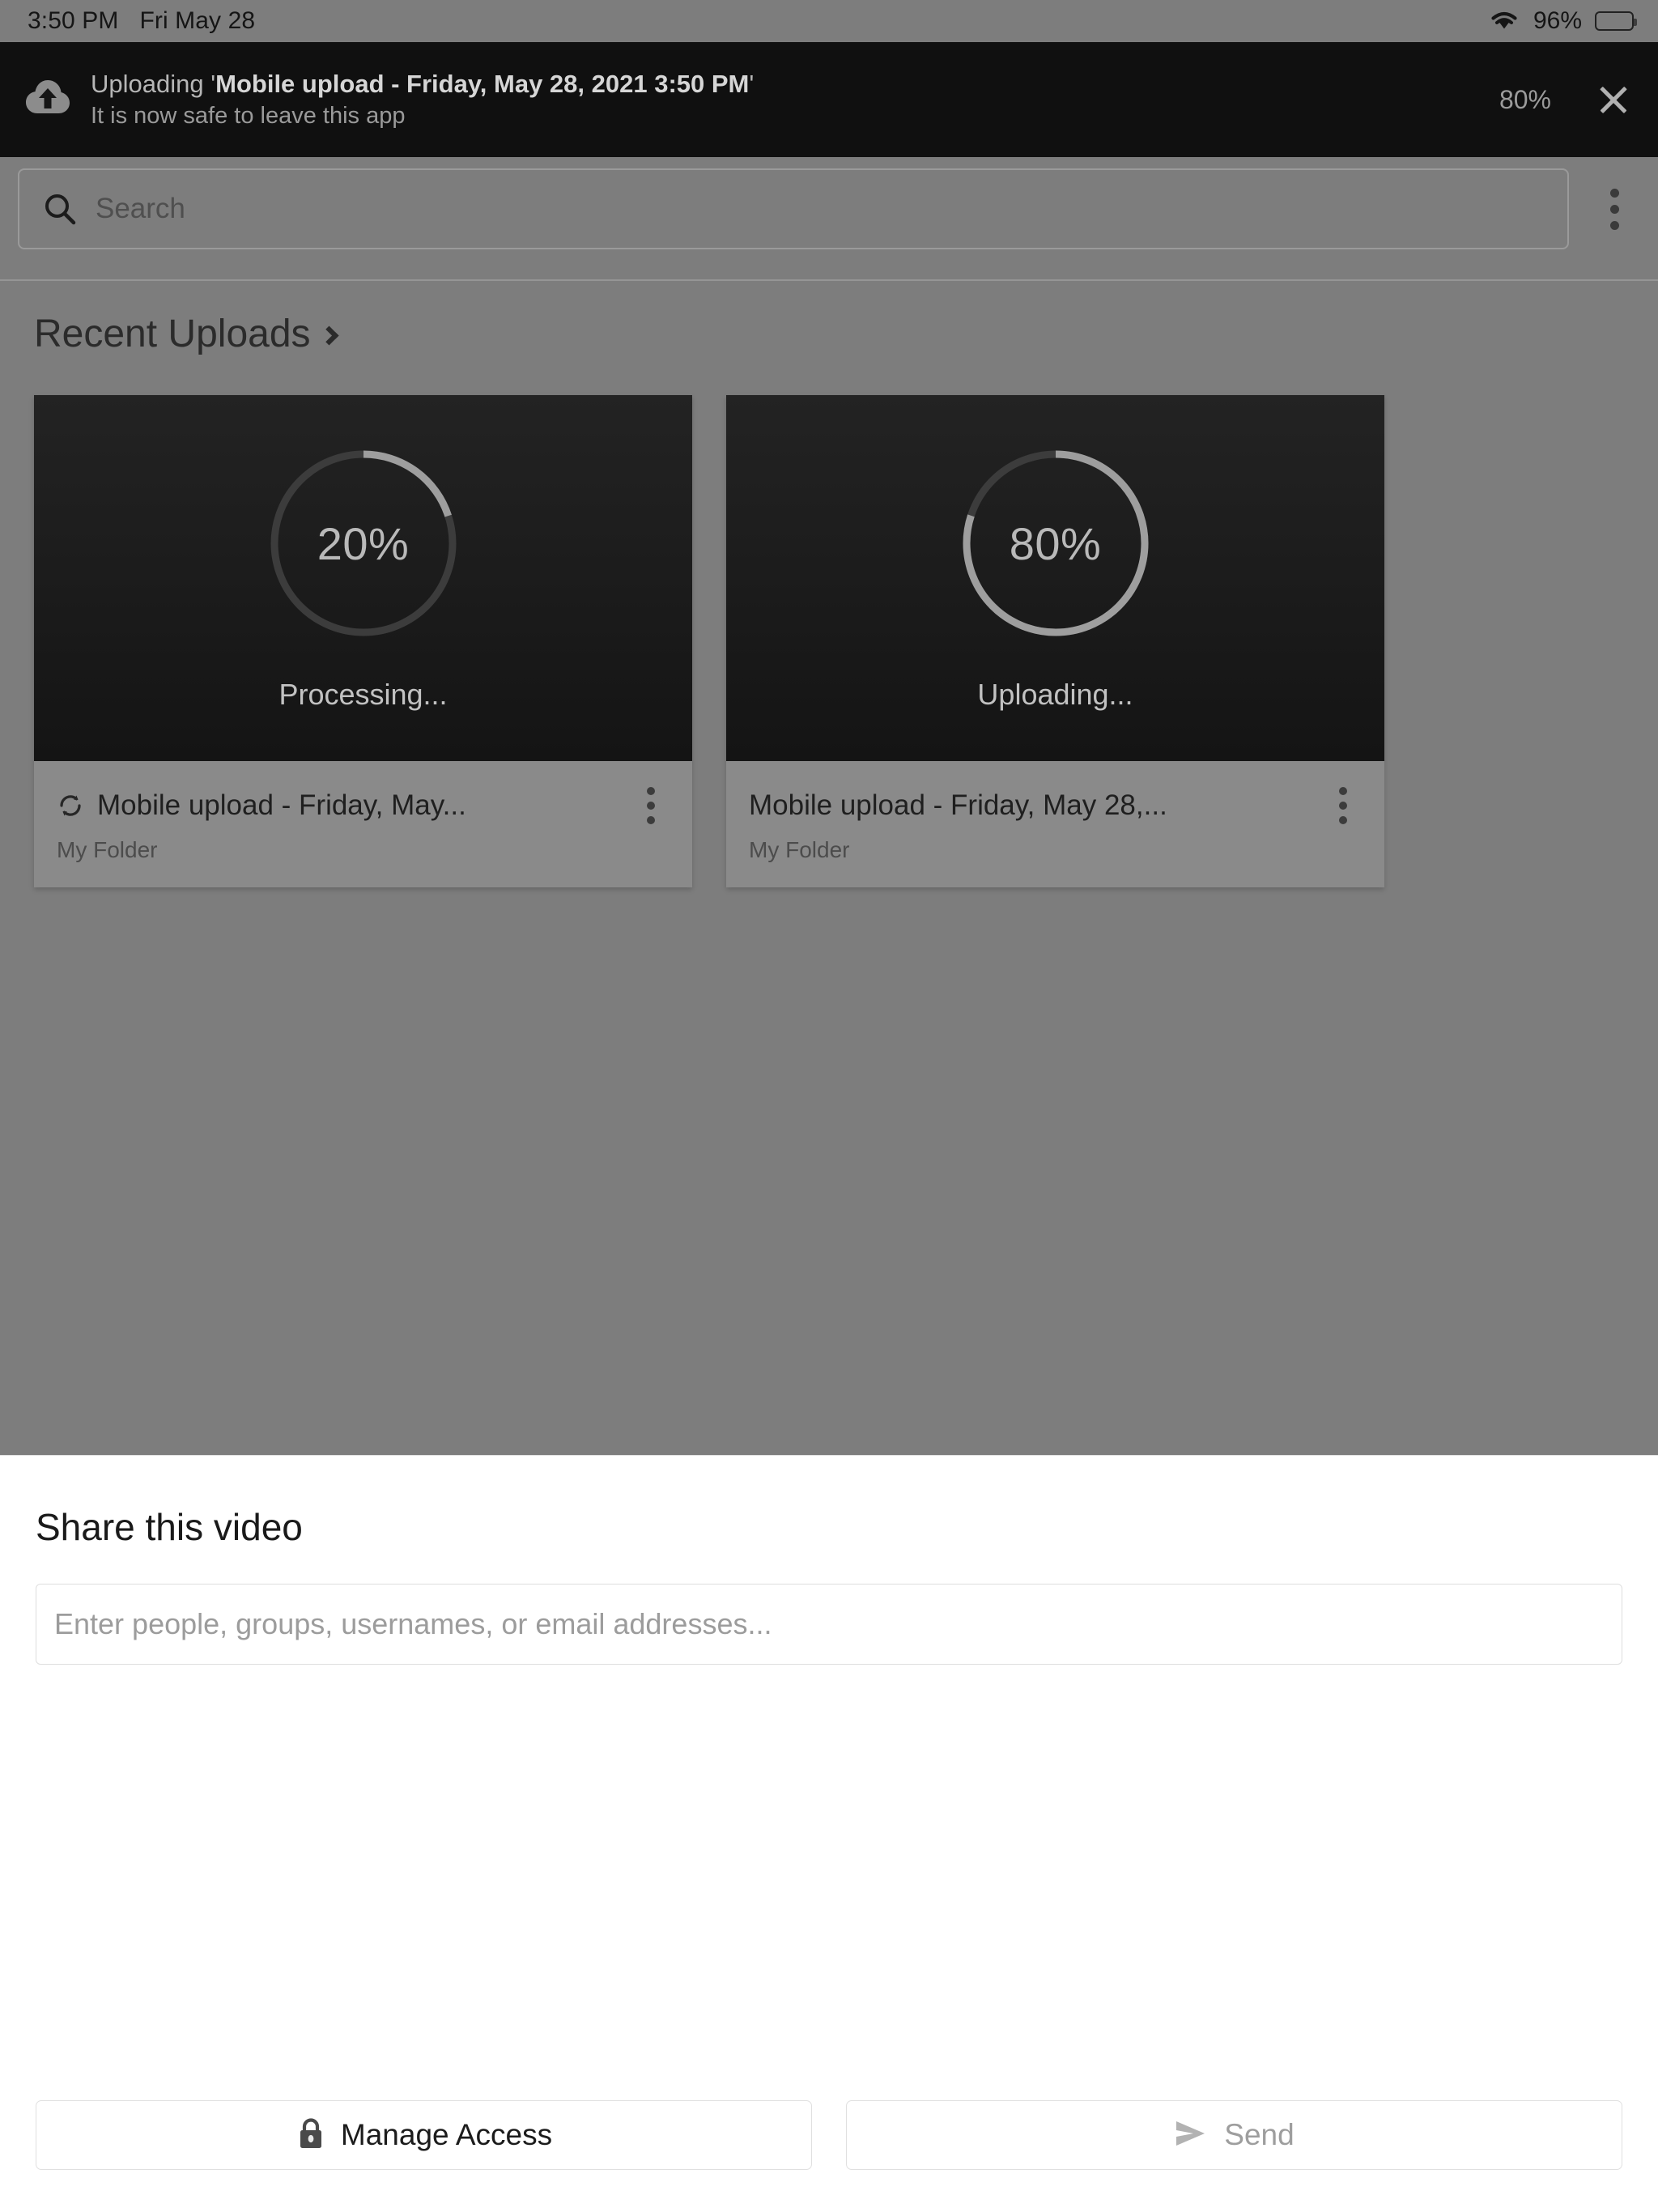  Describe the element at coordinates (1191, 2135) in the screenshot. I see `send-icon` at that location.